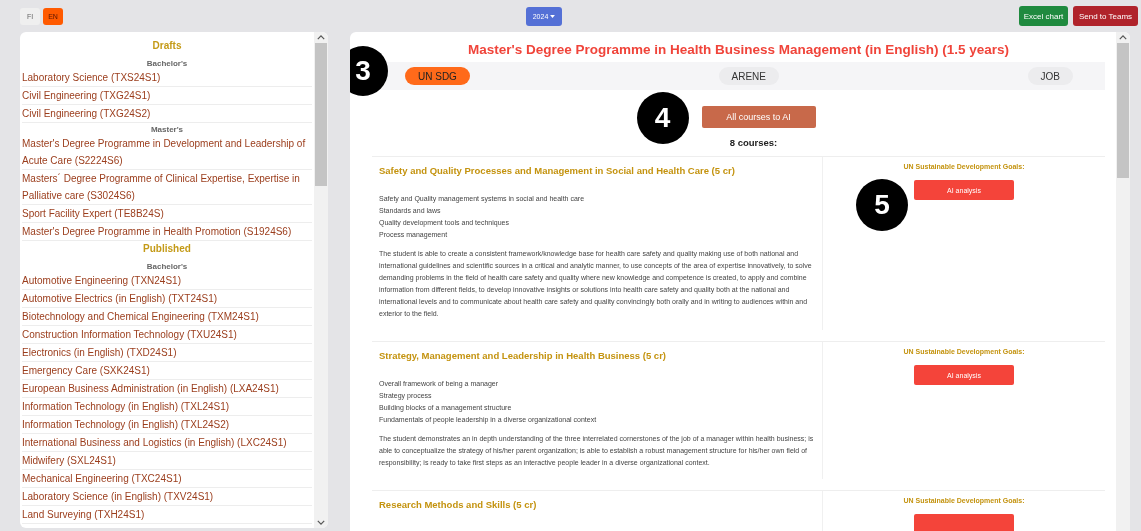  What do you see at coordinates (167, 443) in the screenshot?
I see `programme-link: International Business and Logistics (in English) (LXC24S1)` at bounding box center [167, 443].